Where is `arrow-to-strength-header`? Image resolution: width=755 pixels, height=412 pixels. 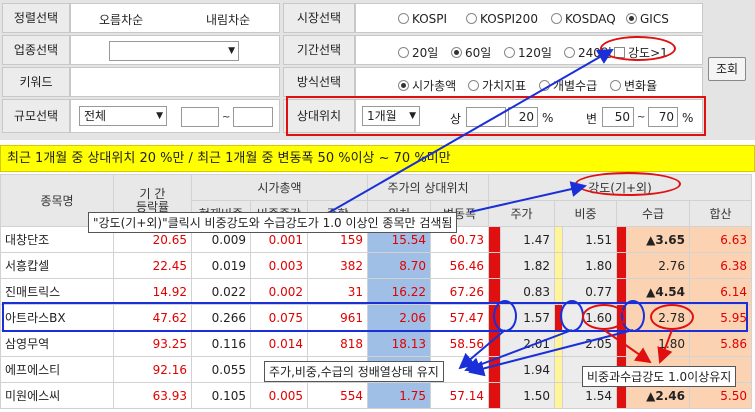
arrow-to-strength-header is located at coordinates (528, 197).